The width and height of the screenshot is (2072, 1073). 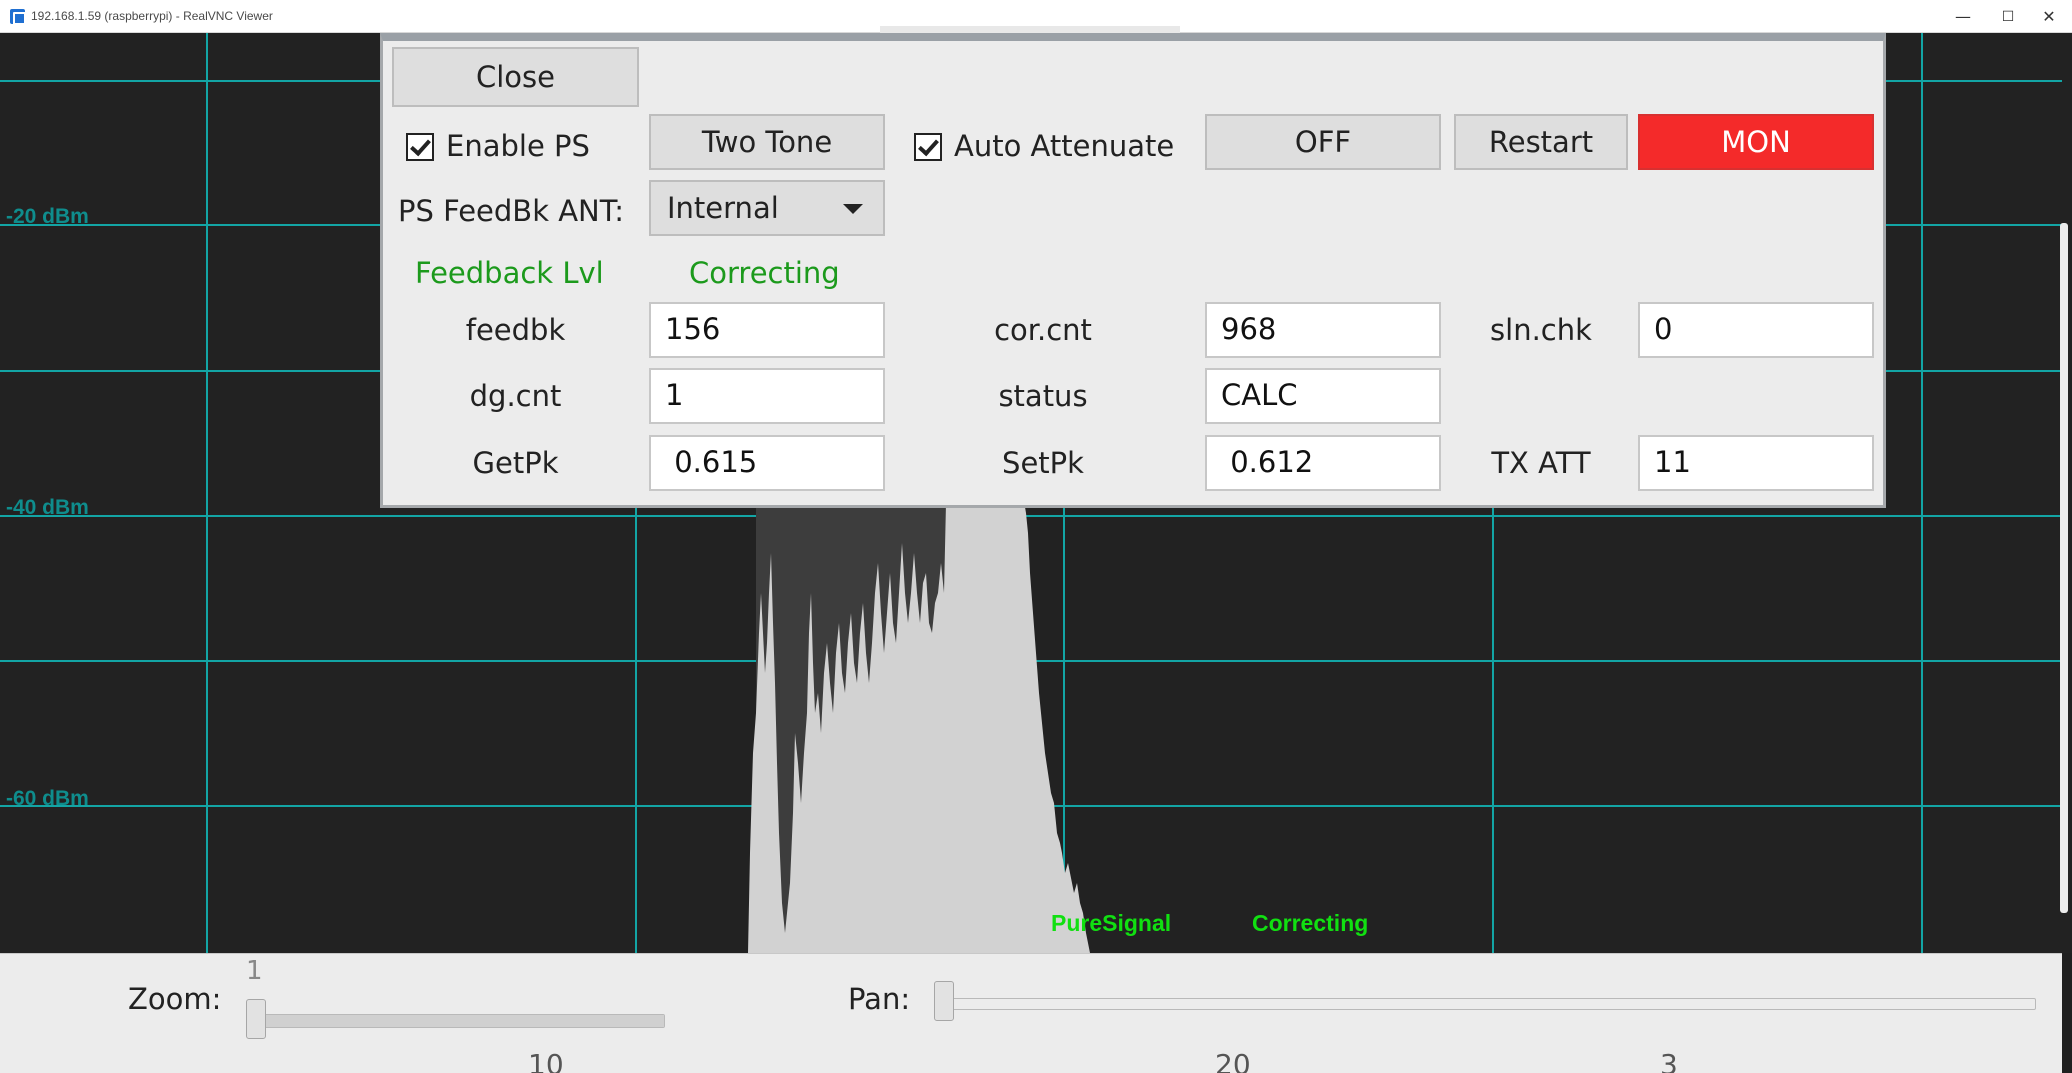 What do you see at coordinates (1541, 142) in the screenshot?
I see `restart-button: Restart` at bounding box center [1541, 142].